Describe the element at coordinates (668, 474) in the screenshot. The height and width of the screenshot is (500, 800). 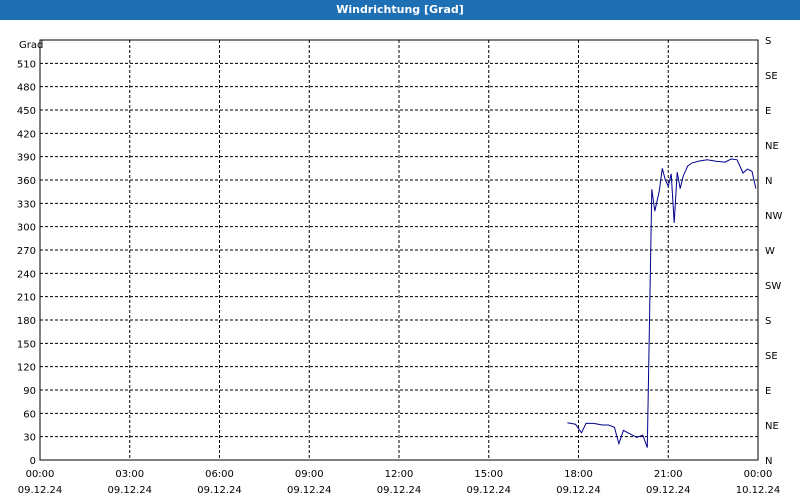
I see `x-tick-time: 21:00` at that location.